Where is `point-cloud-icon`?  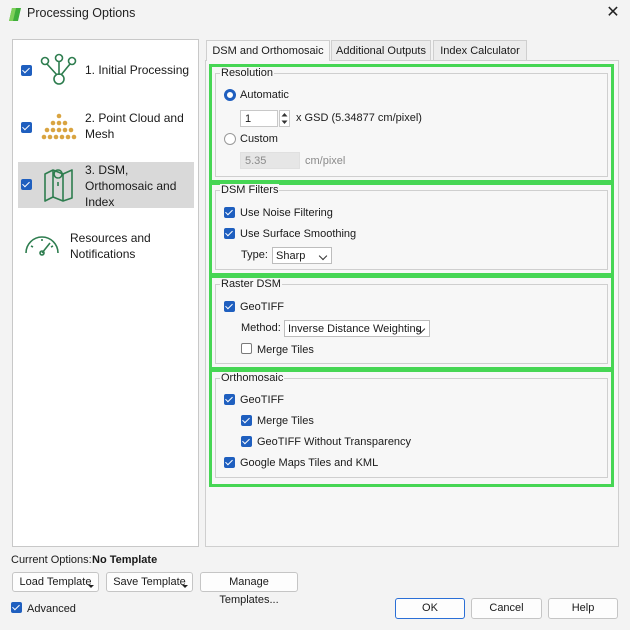 point-cloud-icon is located at coordinates (59, 126).